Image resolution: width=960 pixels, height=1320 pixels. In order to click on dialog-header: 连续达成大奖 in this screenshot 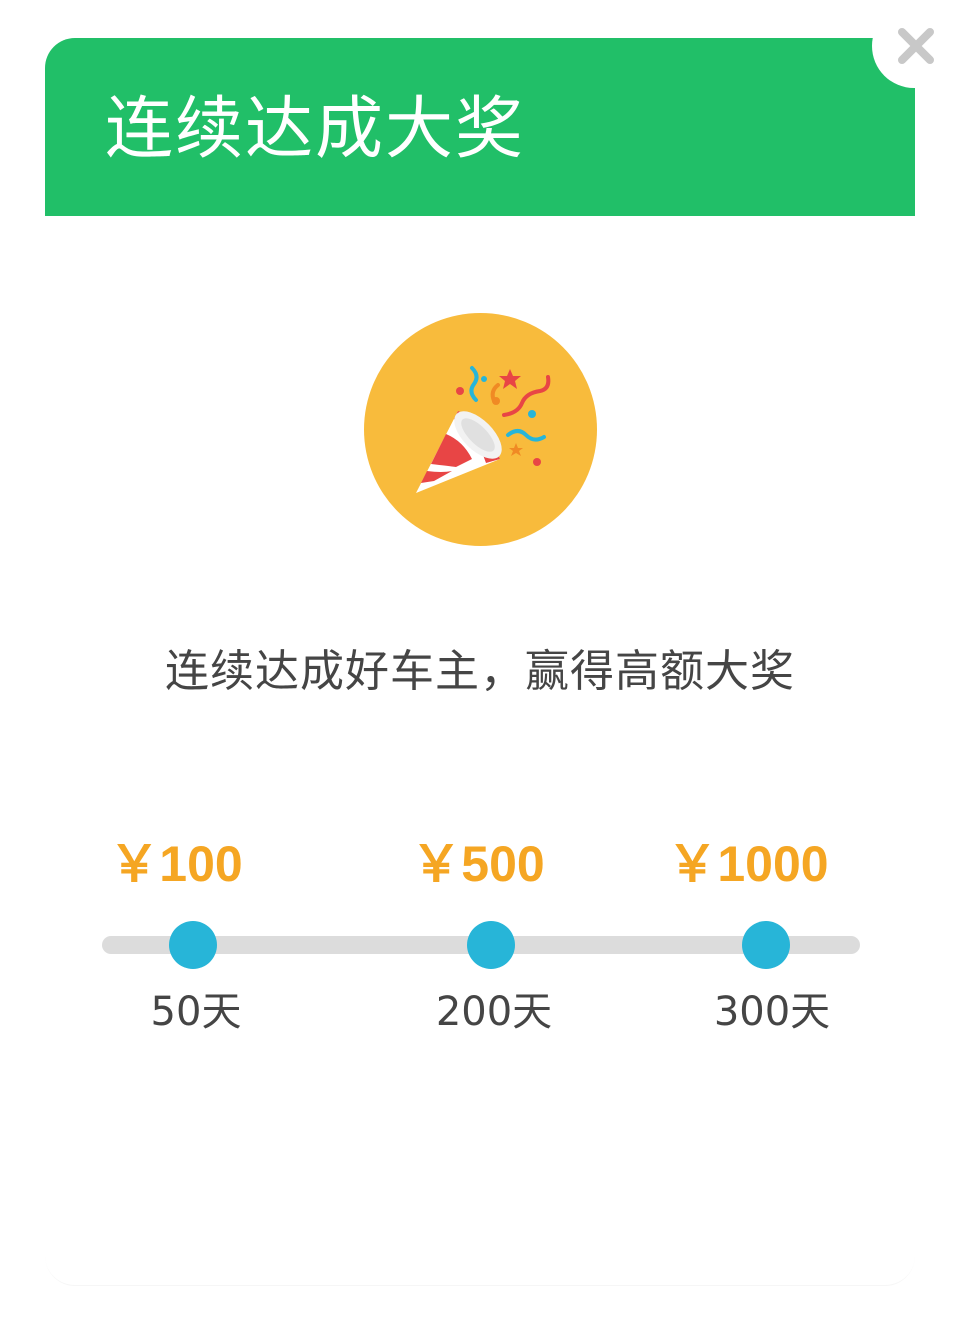, I will do `click(480, 127)`.